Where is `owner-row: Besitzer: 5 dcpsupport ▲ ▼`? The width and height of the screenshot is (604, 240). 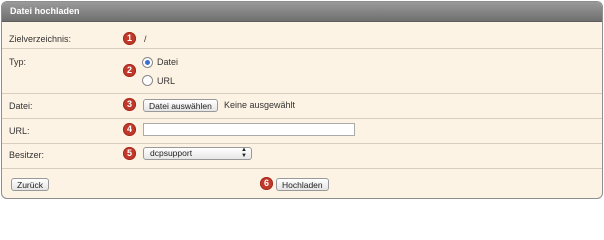
owner-row: Besitzer: 5 dcpsupport ▲ ▼ is located at coordinates (302, 156).